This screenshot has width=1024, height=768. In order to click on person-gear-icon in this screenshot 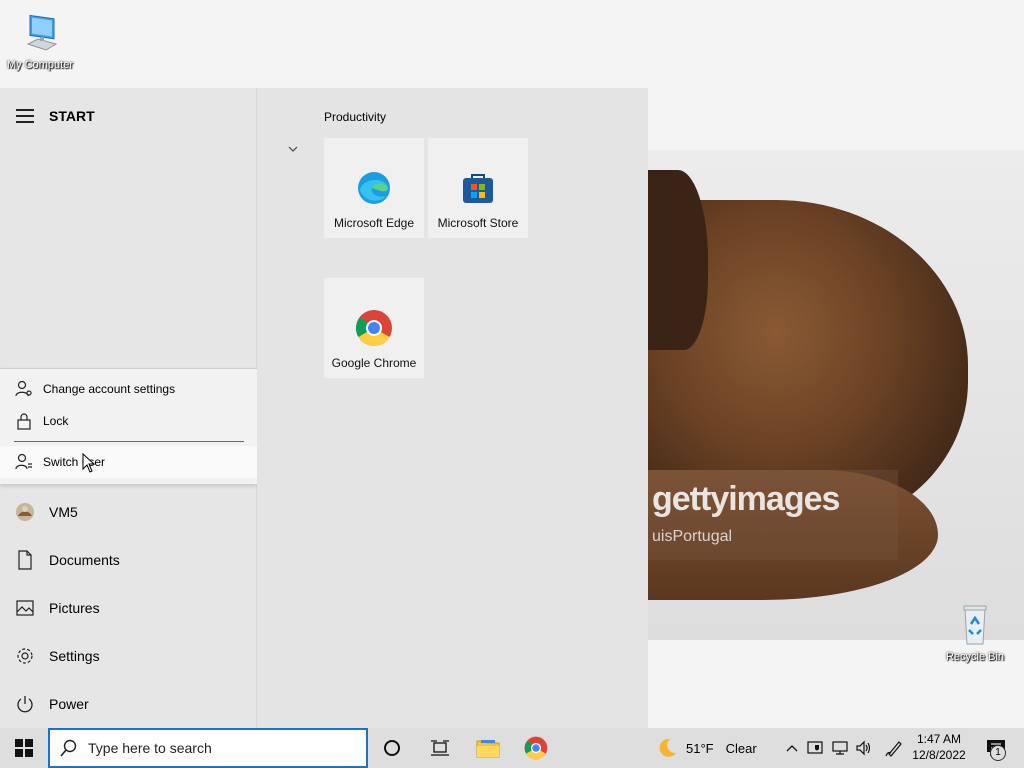, I will do `click(24, 389)`.